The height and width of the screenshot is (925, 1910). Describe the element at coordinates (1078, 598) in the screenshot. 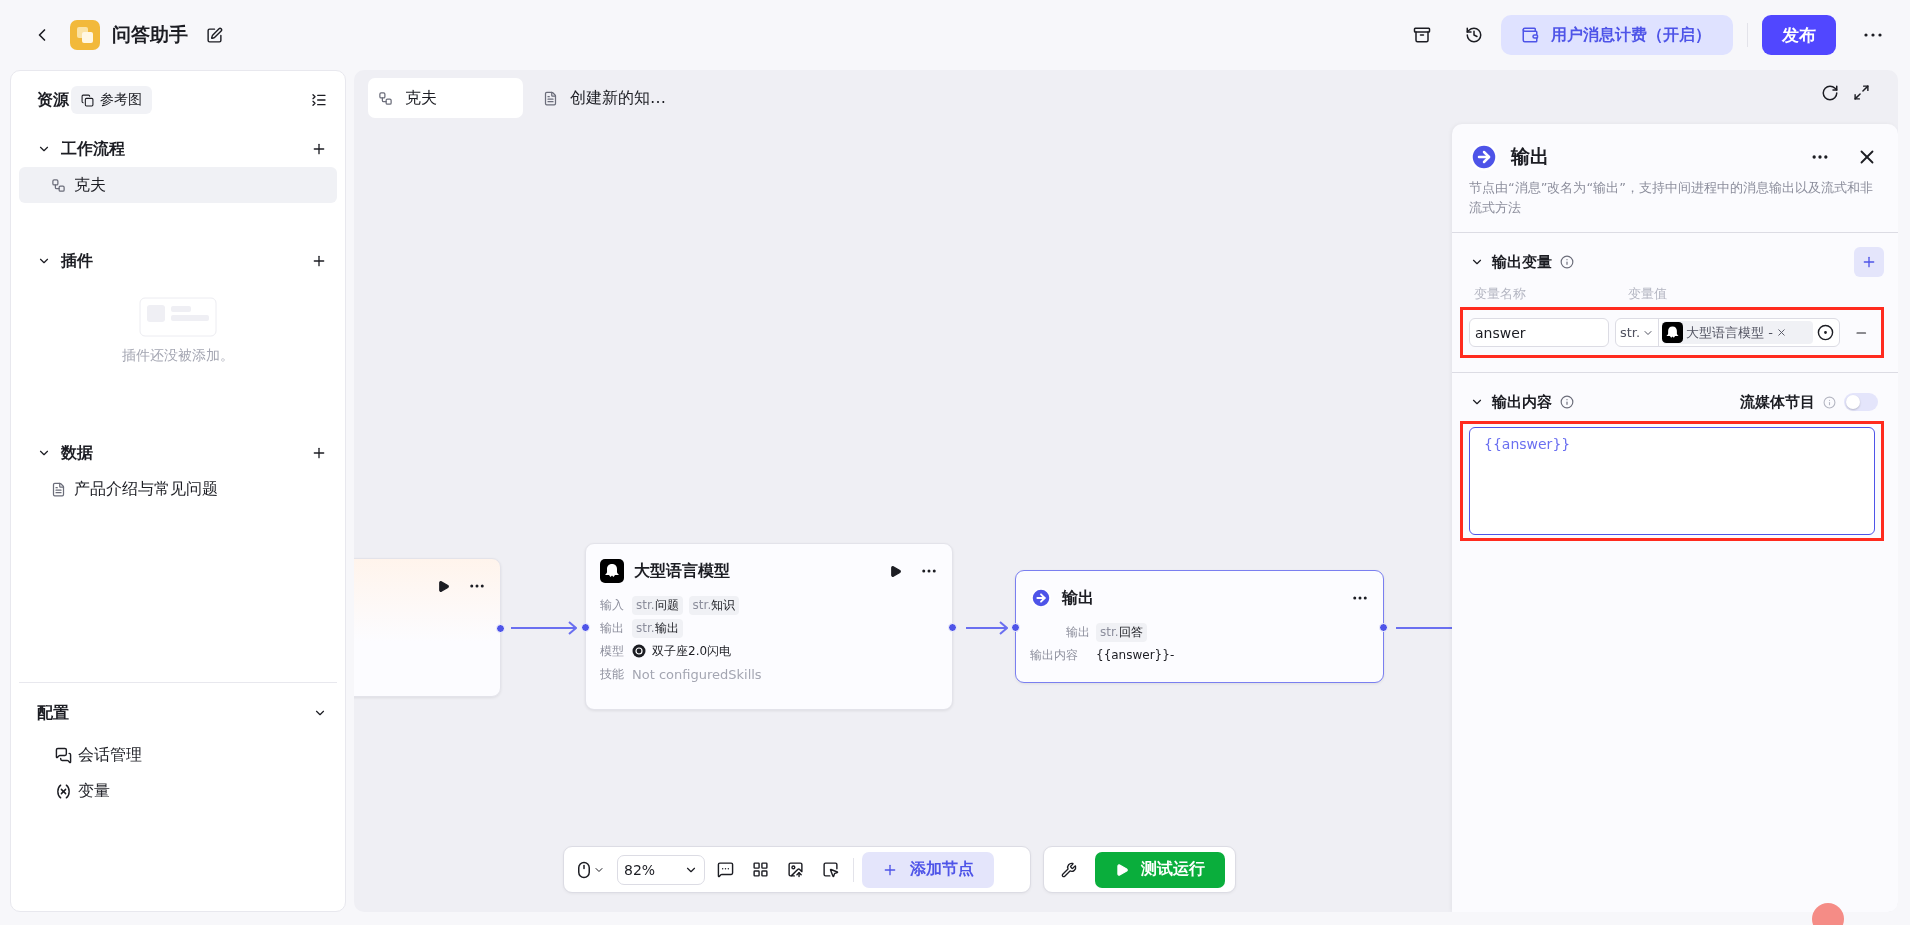

I see `node-title: 输出` at that location.